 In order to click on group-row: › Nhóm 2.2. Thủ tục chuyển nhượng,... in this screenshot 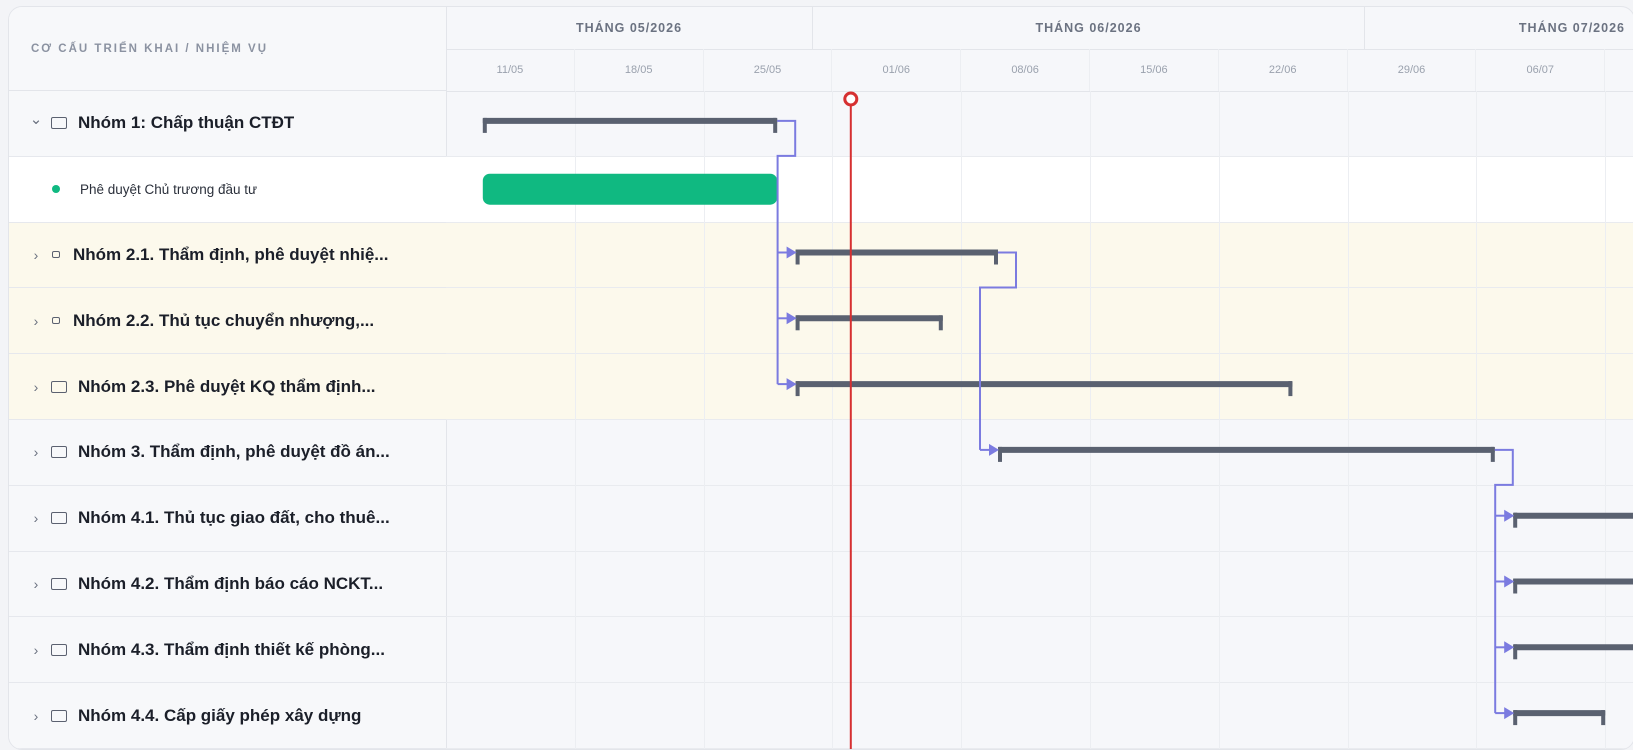, I will do `click(227, 321)`.